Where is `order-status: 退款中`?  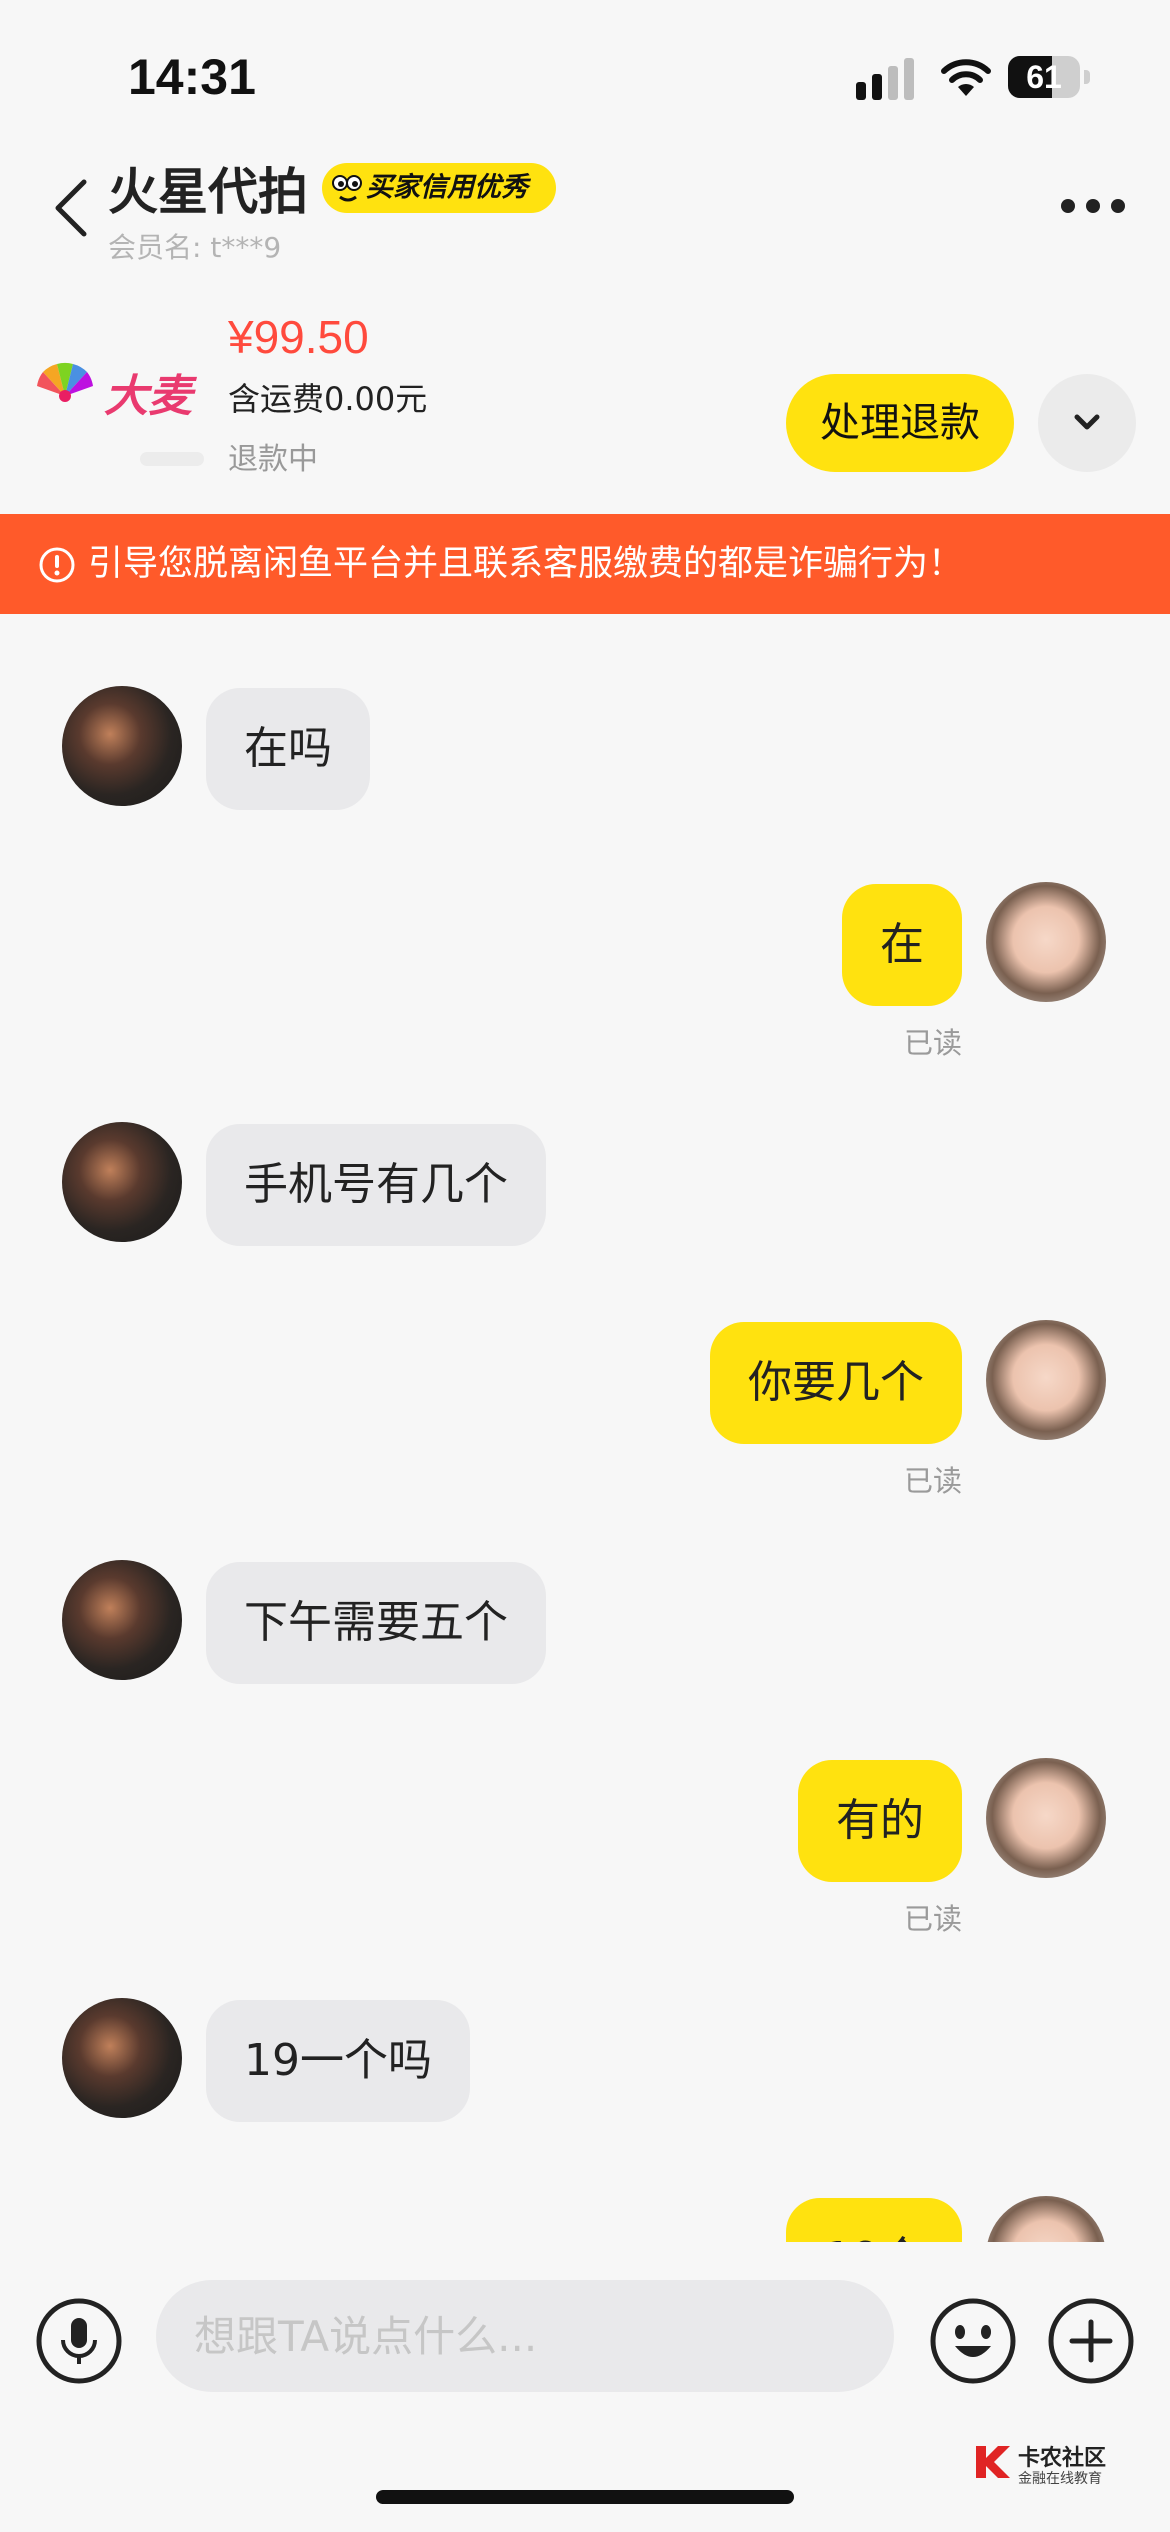
order-status: 退款中 is located at coordinates (273, 459).